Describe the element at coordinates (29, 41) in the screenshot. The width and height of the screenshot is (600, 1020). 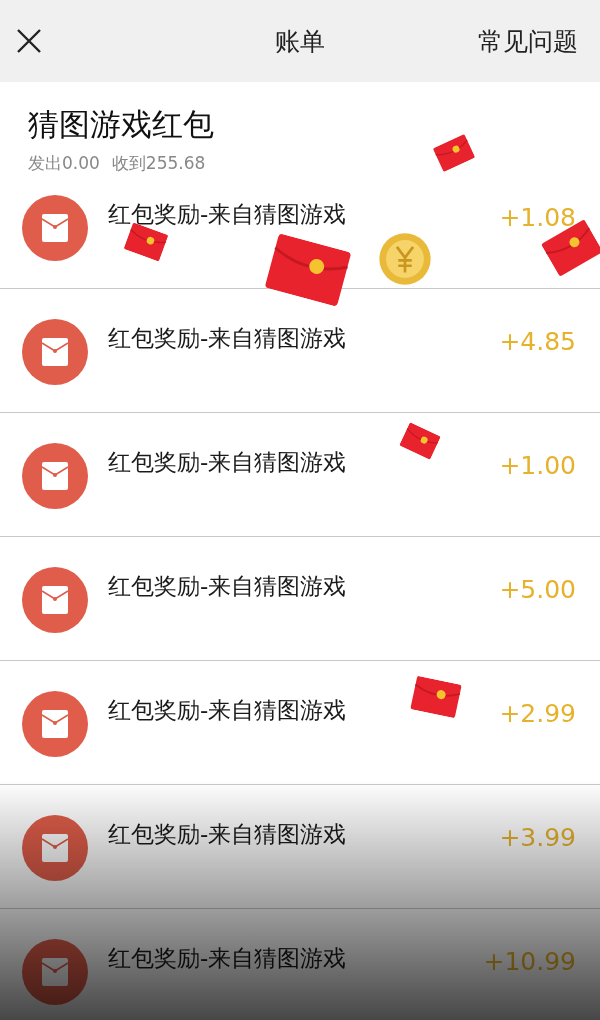
I see `close-icon` at that location.